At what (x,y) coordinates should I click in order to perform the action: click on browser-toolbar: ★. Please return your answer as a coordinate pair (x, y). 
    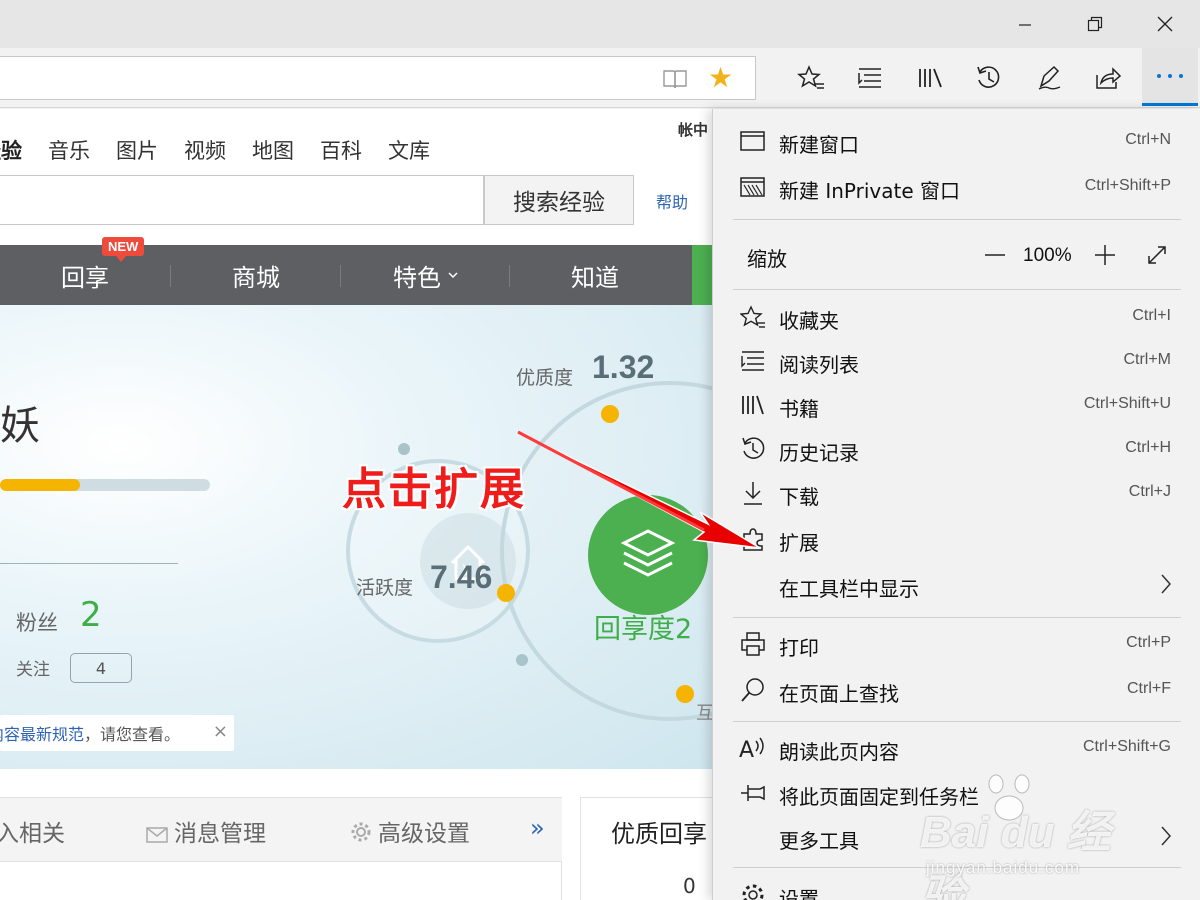
    Looking at the image, I should click on (600, 78).